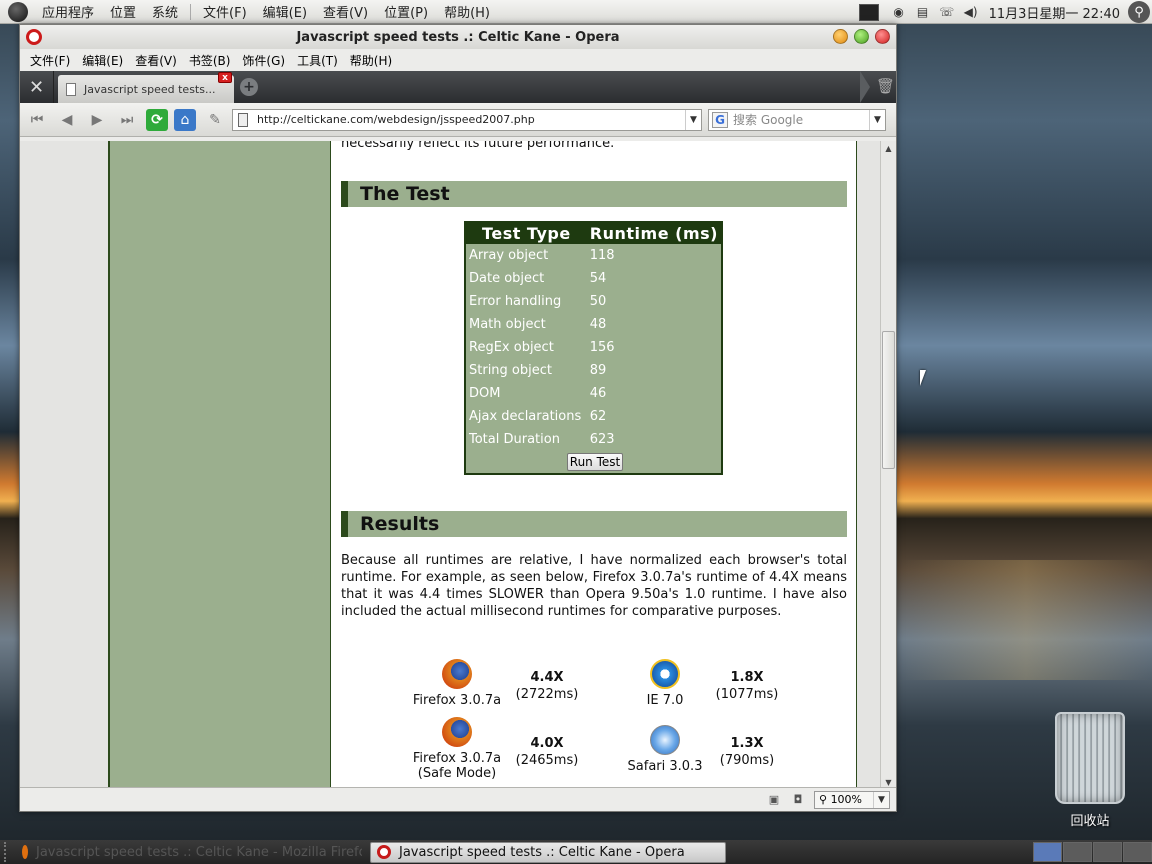 The image size is (1152, 864). Describe the element at coordinates (210, 60) in the screenshot. I see `menu-bookmarks: 书签(B)` at that location.